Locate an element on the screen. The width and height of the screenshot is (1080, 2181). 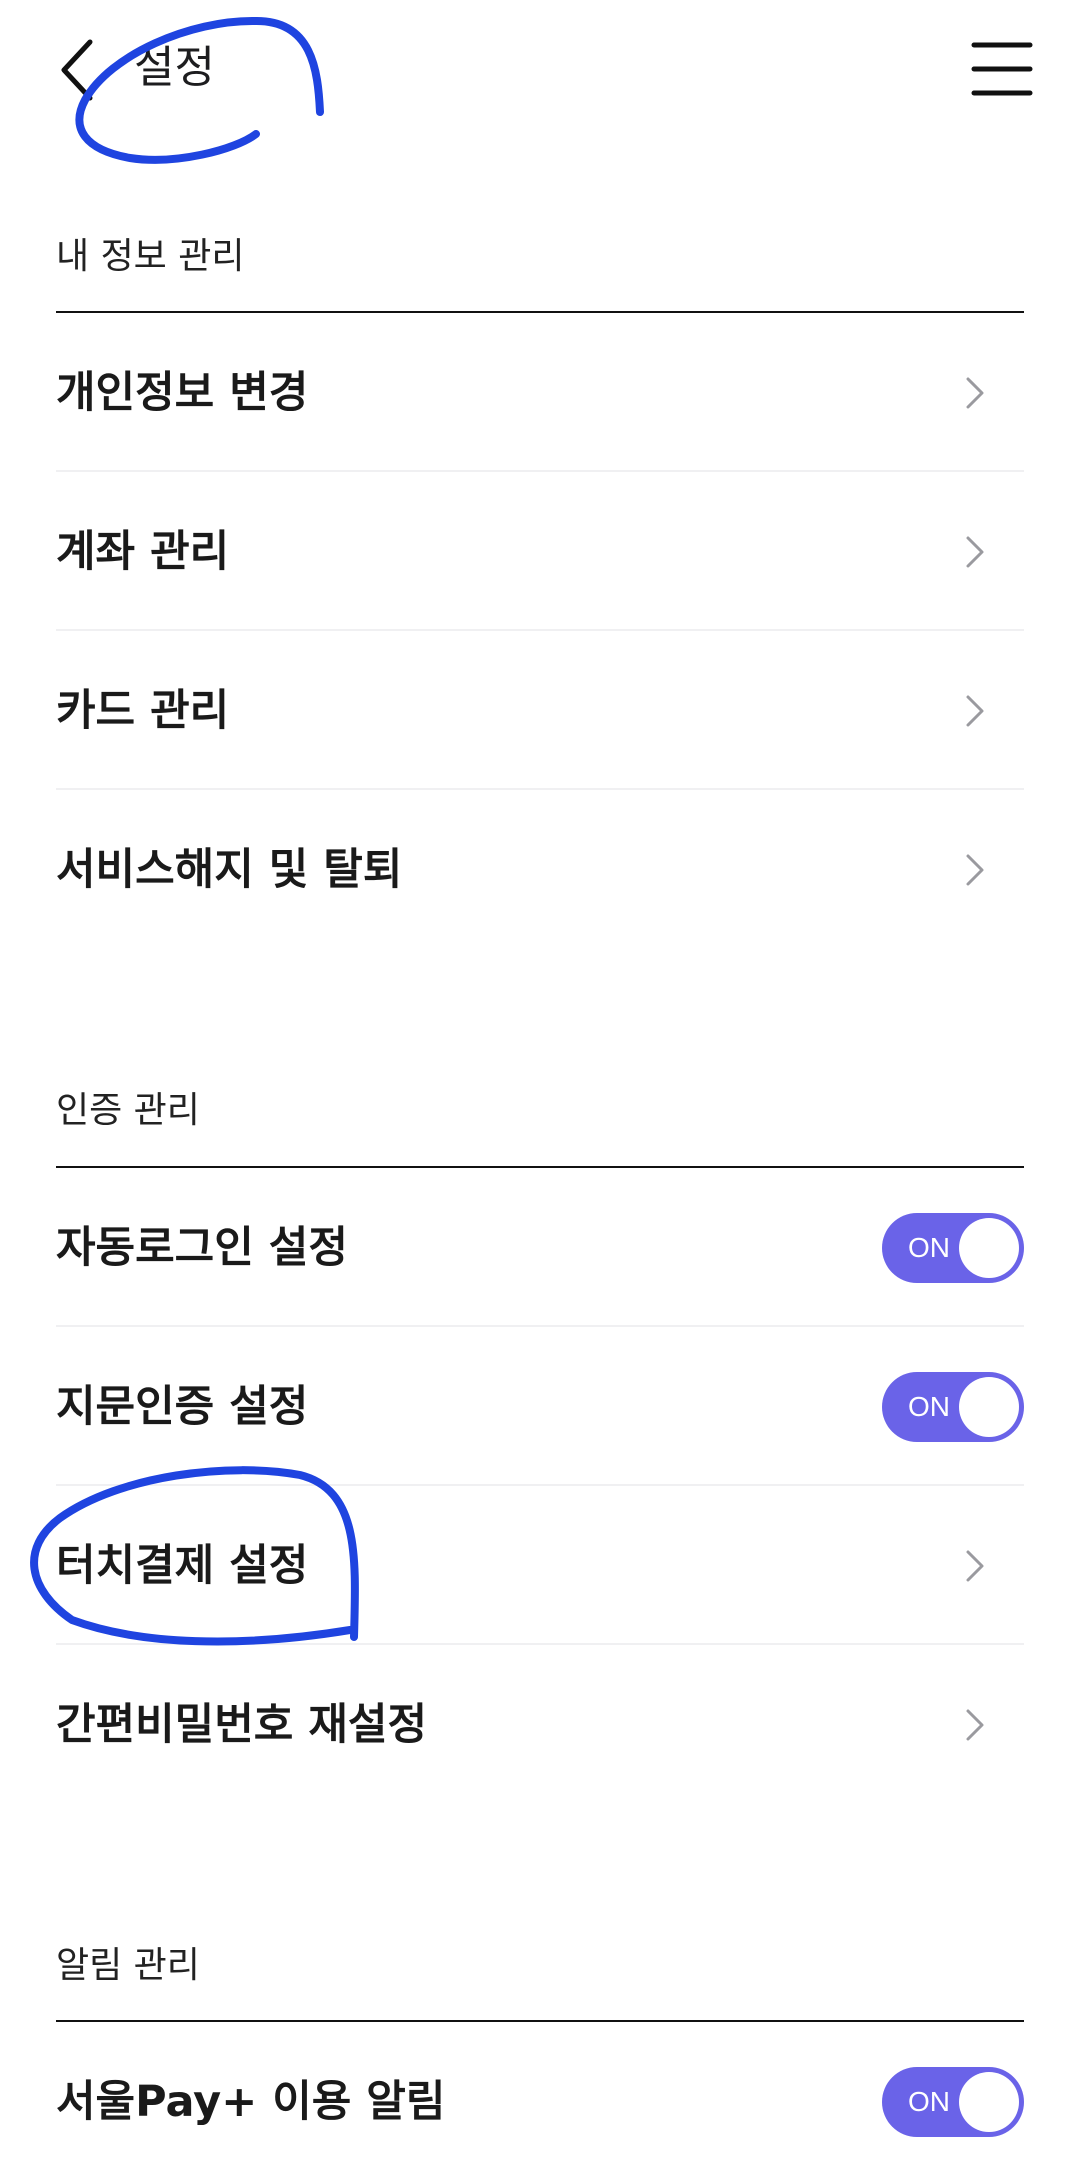
back-button is located at coordinates (82, 70).